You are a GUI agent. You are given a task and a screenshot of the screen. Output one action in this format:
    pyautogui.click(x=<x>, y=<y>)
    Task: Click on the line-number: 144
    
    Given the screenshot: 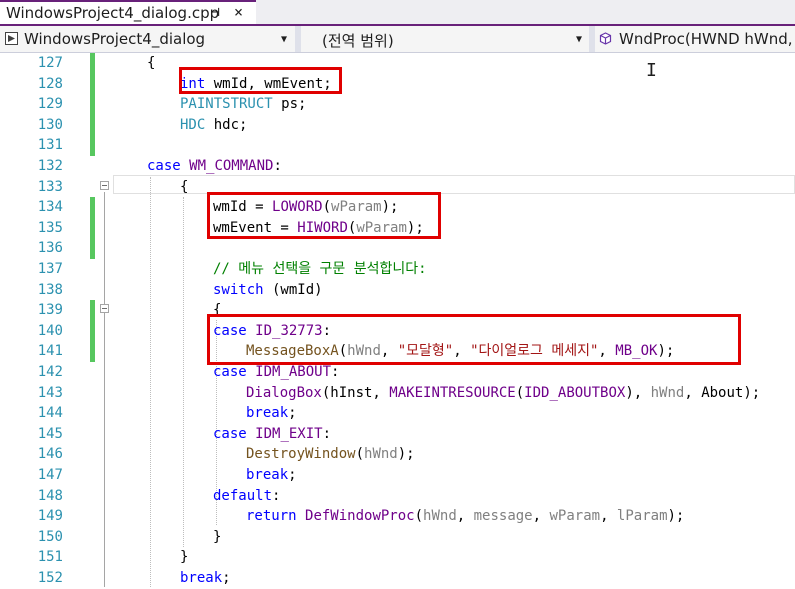 What is the action you would take?
    pyautogui.click(x=50, y=413)
    